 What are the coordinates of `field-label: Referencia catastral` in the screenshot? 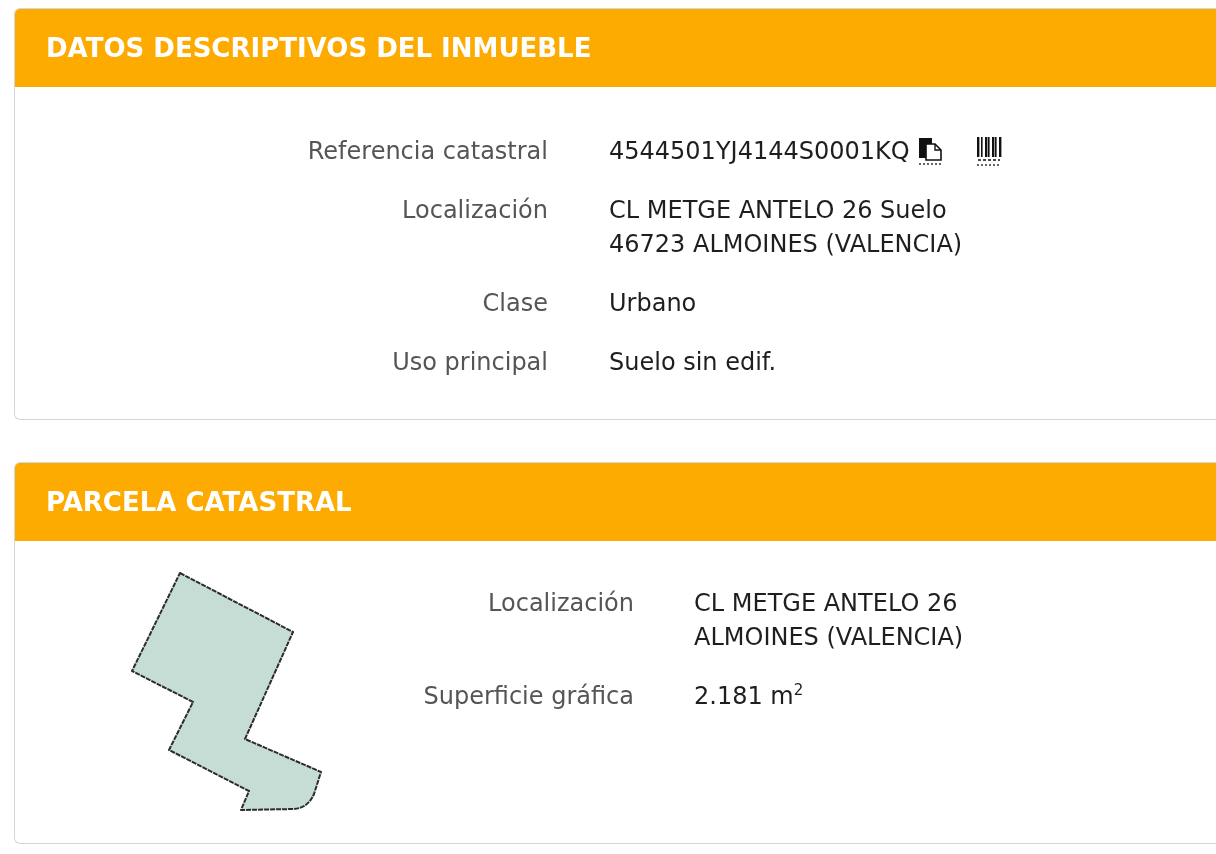 It's located at (427, 151).